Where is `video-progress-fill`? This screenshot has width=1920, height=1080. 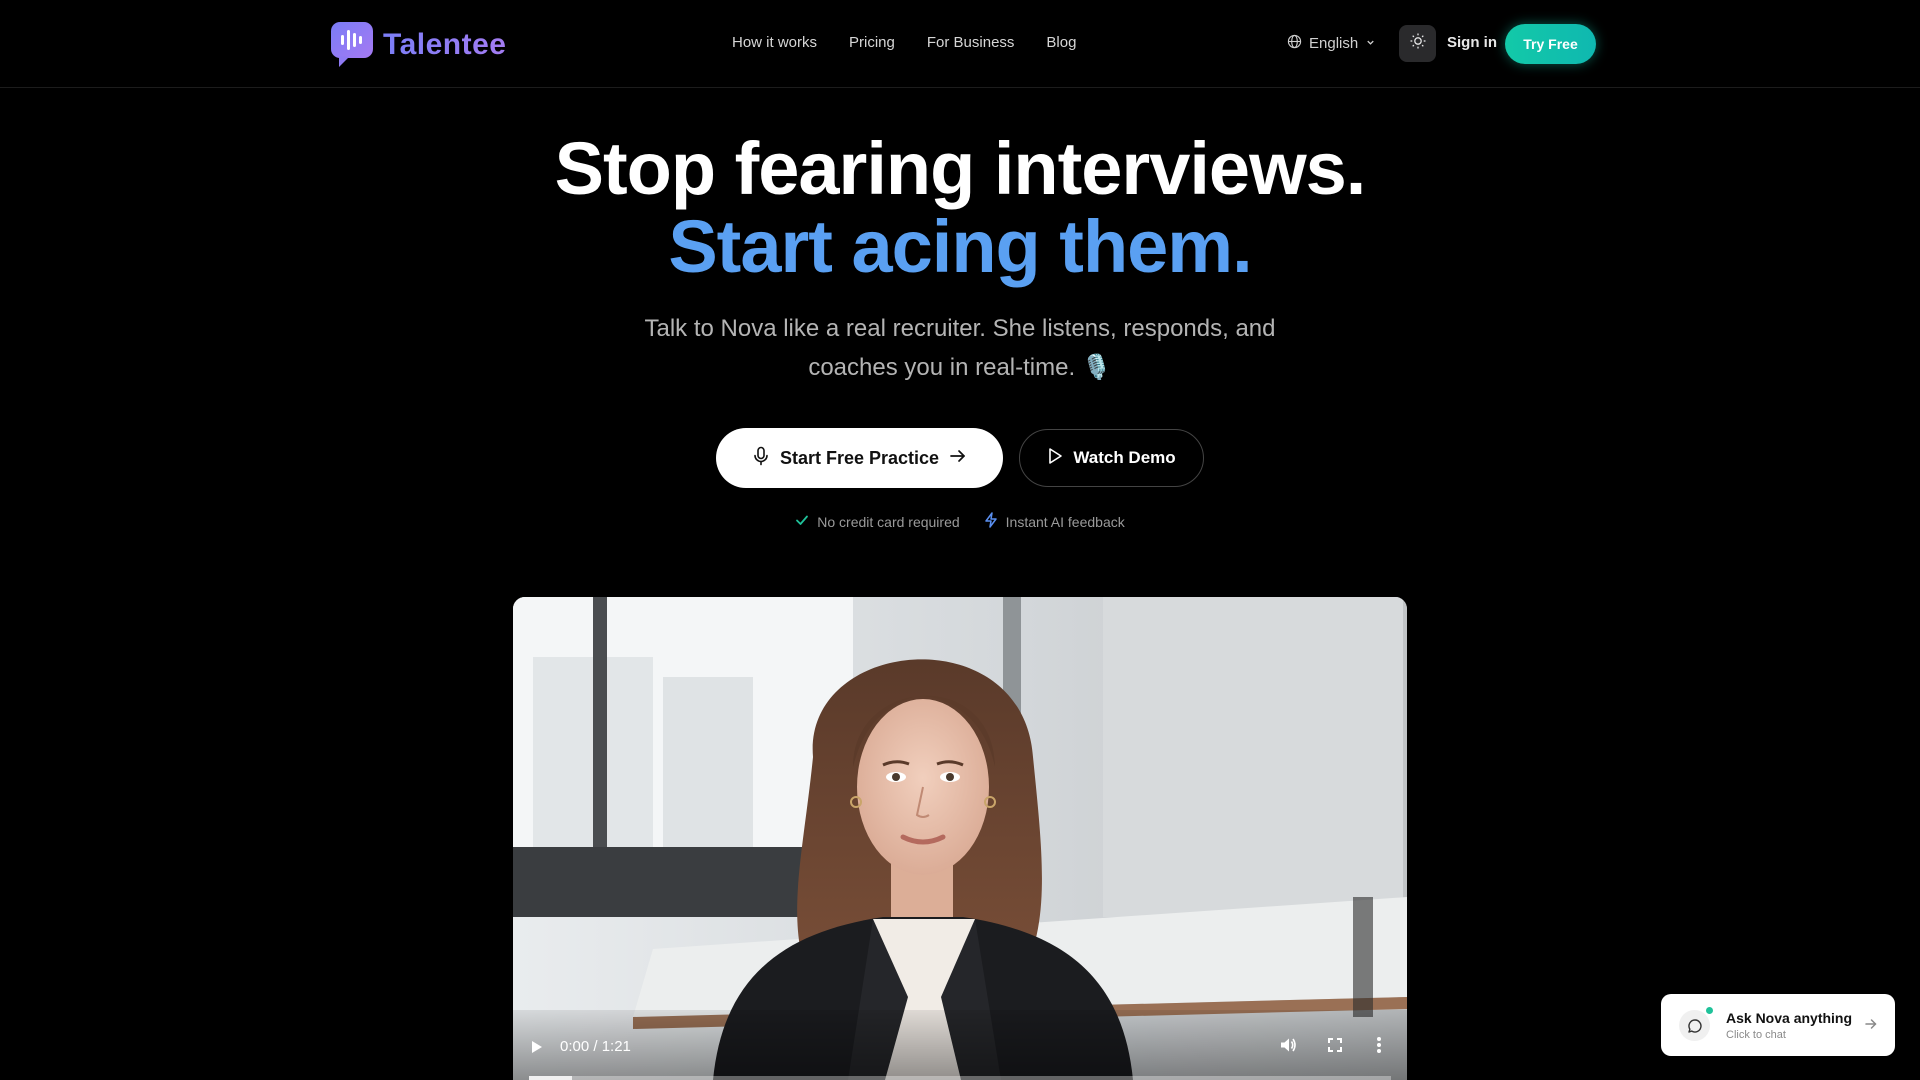 video-progress-fill is located at coordinates (551, 1078).